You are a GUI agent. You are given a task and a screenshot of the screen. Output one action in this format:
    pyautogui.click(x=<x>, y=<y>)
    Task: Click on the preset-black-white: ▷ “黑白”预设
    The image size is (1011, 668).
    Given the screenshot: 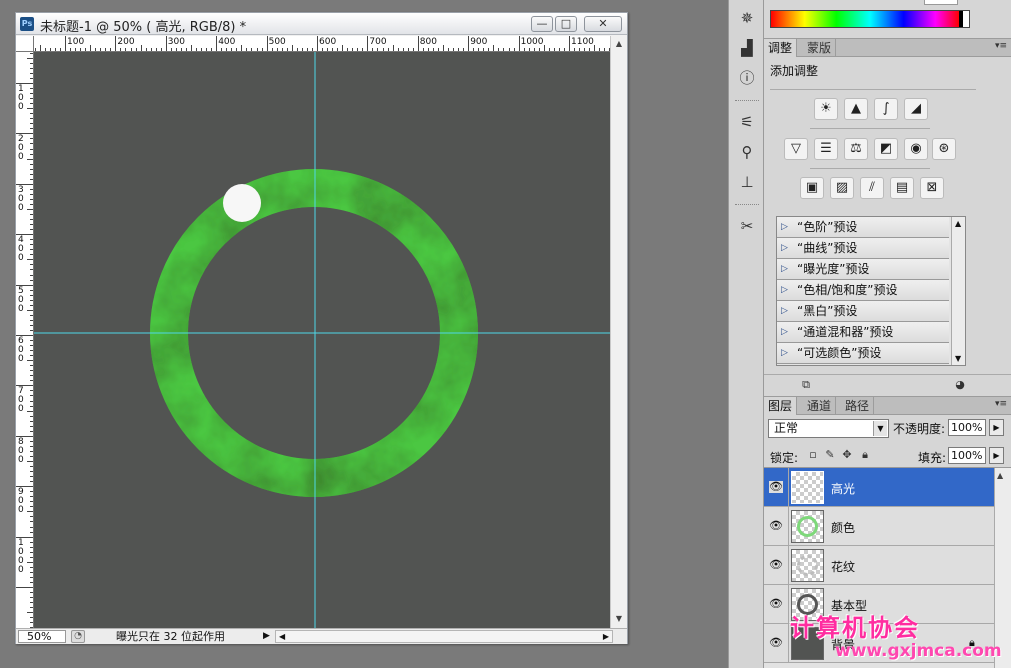 What is the action you would take?
    pyautogui.click(x=863, y=311)
    